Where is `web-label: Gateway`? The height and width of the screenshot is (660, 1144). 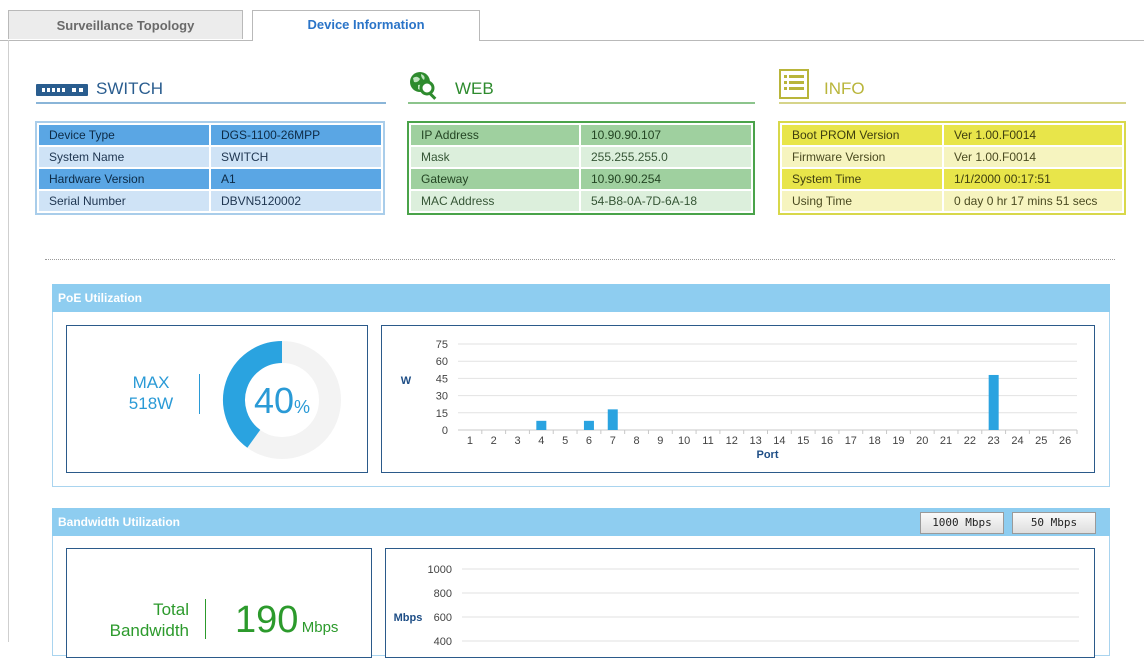 web-label: Gateway is located at coordinates (495, 179).